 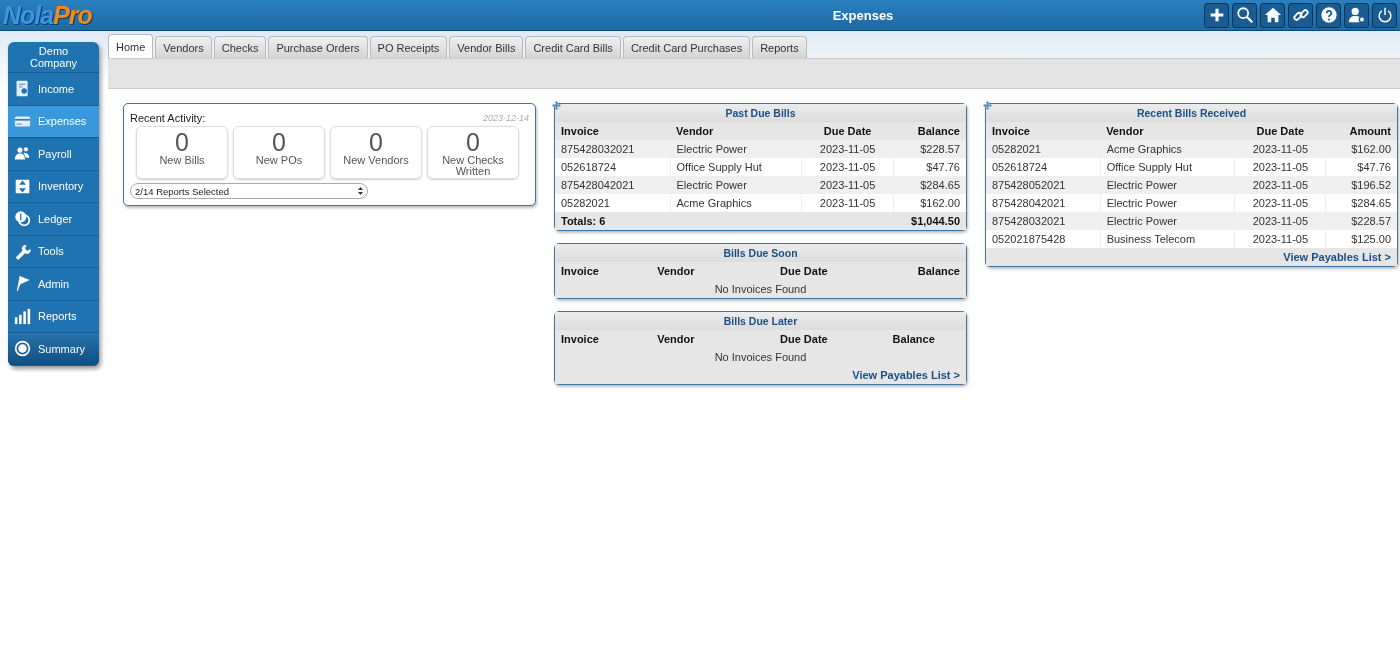 What do you see at coordinates (22, 284) in the screenshot?
I see `flag-icon` at bounding box center [22, 284].